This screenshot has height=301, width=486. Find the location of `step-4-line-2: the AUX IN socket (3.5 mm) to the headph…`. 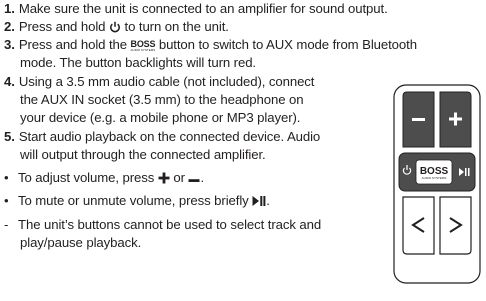

step-4-line-2: the AUX IN socket (3.5 mm) to the headph… is located at coordinates (162, 99).